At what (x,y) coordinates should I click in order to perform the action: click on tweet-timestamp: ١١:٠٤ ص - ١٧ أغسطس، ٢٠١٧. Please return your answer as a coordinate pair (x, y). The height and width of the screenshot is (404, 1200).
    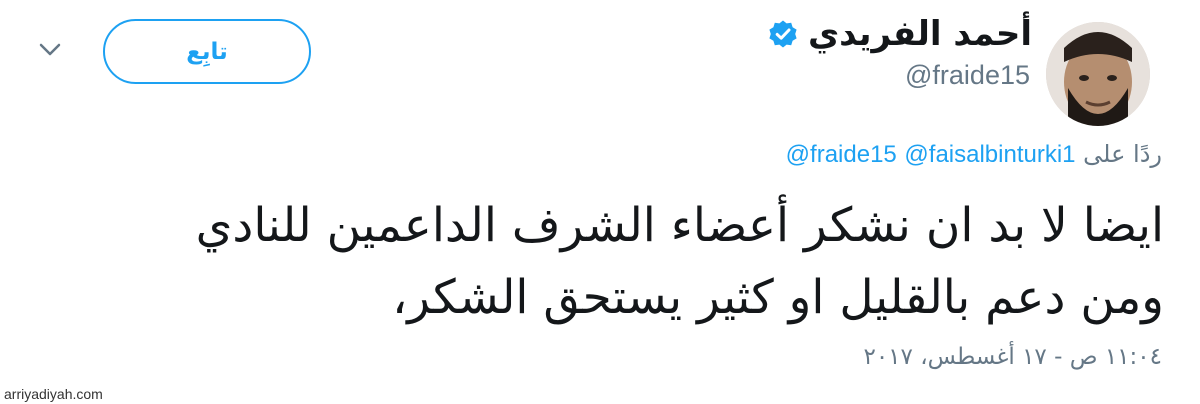
    Looking at the image, I should click on (1012, 357).